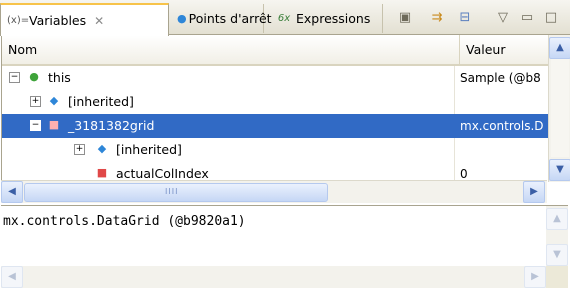 The width and height of the screenshot is (570, 289). What do you see at coordinates (59, 77) in the screenshot?
I see `variable-name: this` at bounding box center [59, 77].